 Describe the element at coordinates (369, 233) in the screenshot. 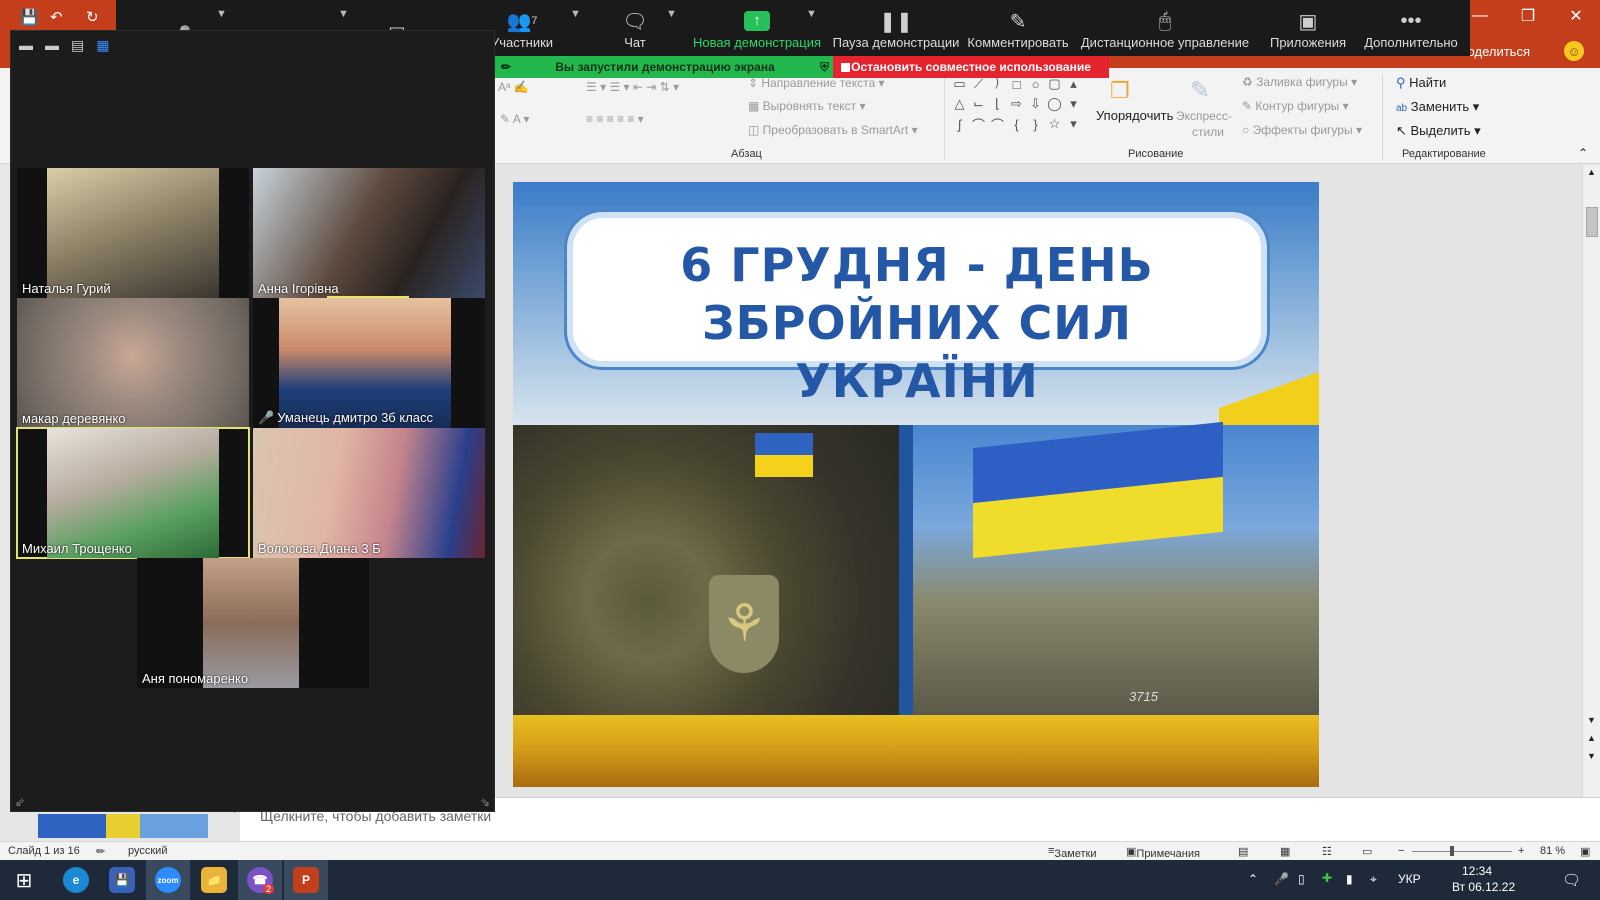

I see `participant-tile: Анна Ігорівна` at that location.